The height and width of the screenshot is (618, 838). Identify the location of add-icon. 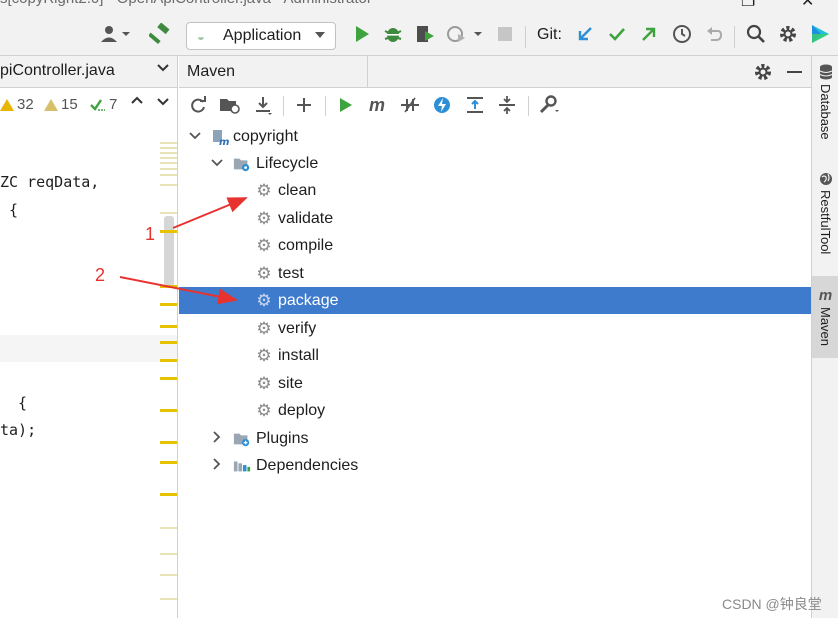
(304, 105).